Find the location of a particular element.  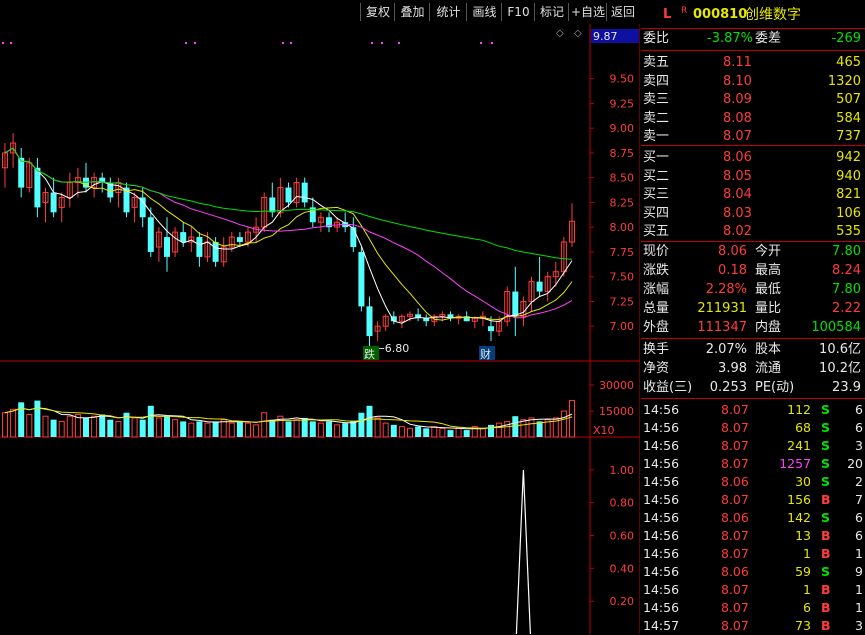

weibi-row: 委比 -3.87% 委差 -269 is located at coordinates (753, 39).